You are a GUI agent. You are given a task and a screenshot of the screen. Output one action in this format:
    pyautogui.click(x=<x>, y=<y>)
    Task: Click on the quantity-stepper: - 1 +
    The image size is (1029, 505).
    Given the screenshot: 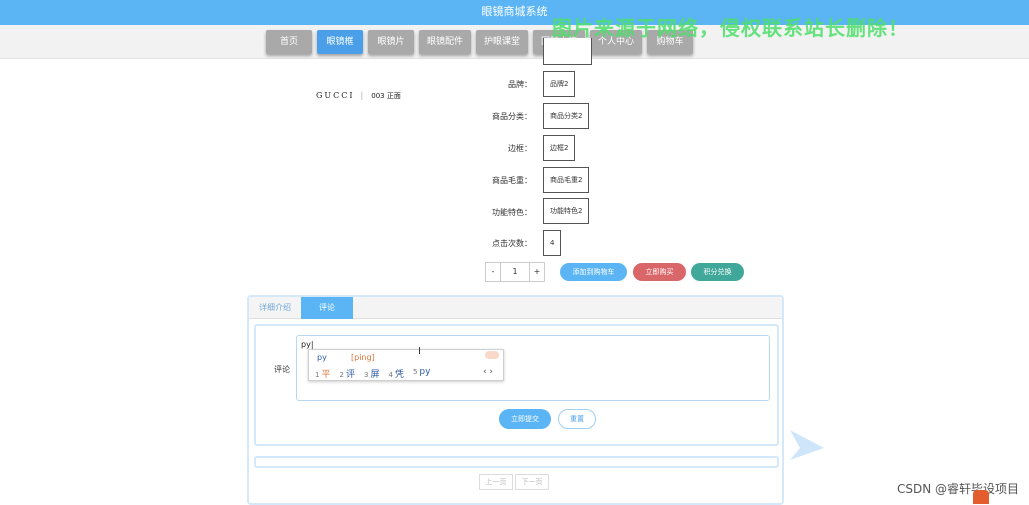 What is the action you would take?
    pyautogui.click(x=515, y=272)
    